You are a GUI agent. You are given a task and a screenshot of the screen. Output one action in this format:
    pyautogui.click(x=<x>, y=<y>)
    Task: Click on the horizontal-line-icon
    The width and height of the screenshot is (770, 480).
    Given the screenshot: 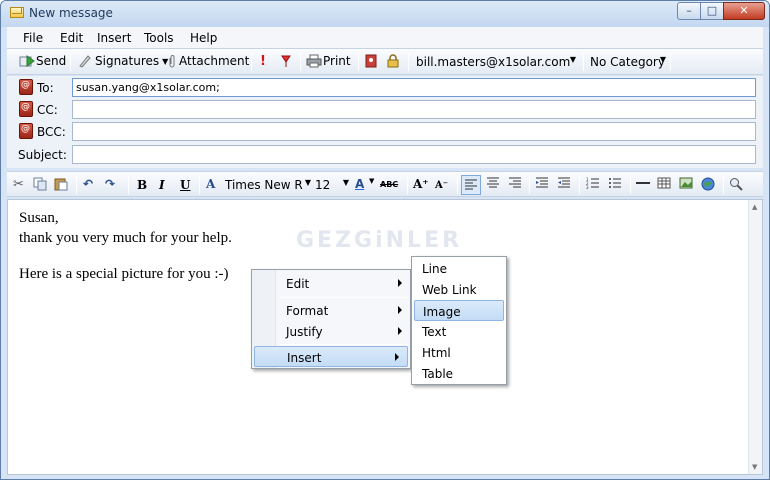 What is the action you would take?
    pyautogui.click(x=643, y=183)
    